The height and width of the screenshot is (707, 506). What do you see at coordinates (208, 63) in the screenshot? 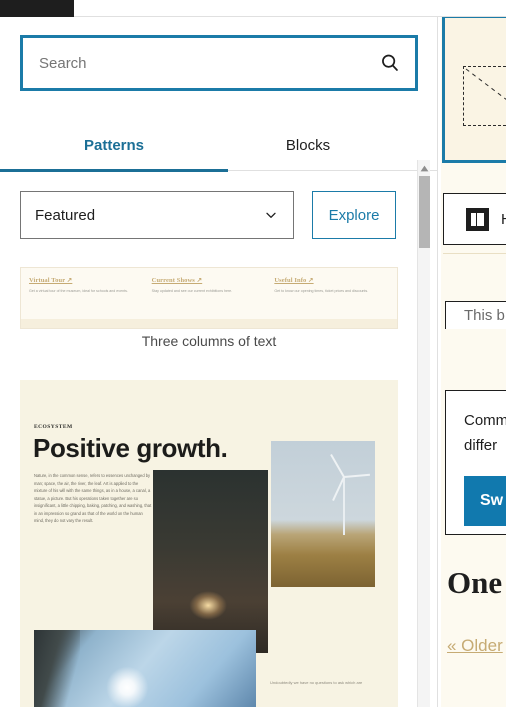
I see `search-input` at bounding box center [208, 63].